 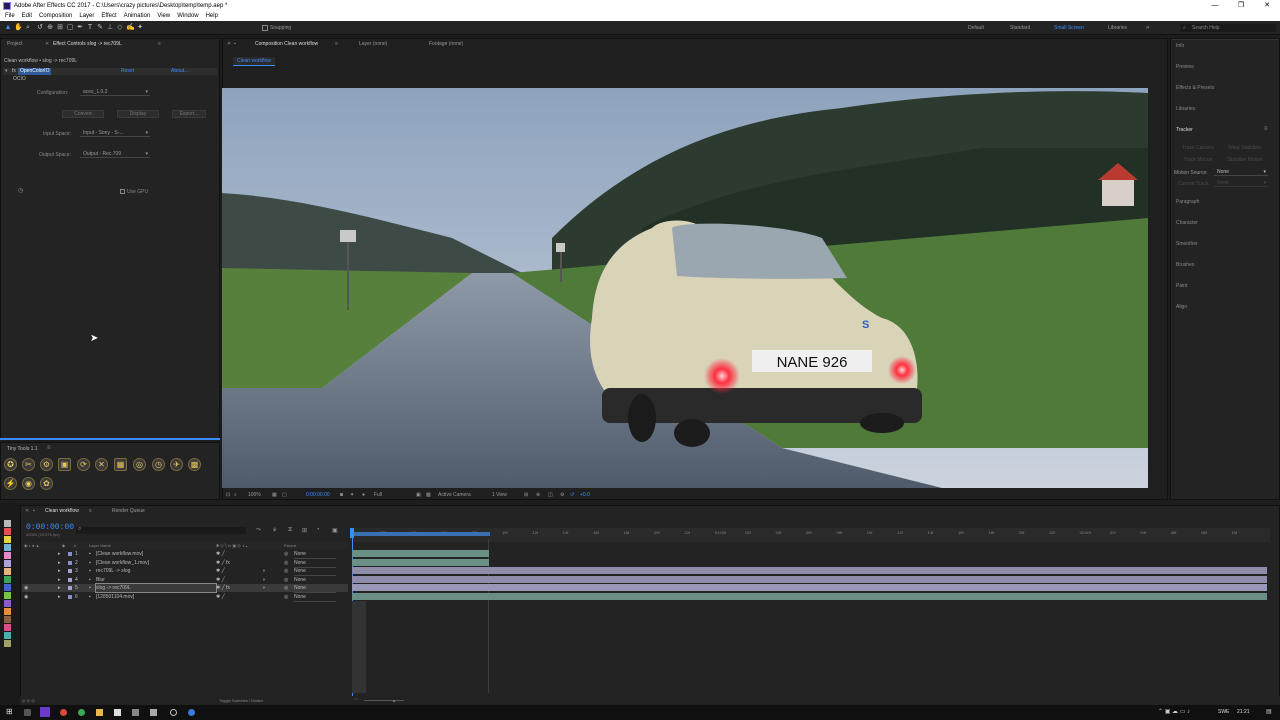 What do you see at coordinates (63, 712) in the screenshot?
I see `chrome-taskbar-icon` at bounding box center [63, 712].